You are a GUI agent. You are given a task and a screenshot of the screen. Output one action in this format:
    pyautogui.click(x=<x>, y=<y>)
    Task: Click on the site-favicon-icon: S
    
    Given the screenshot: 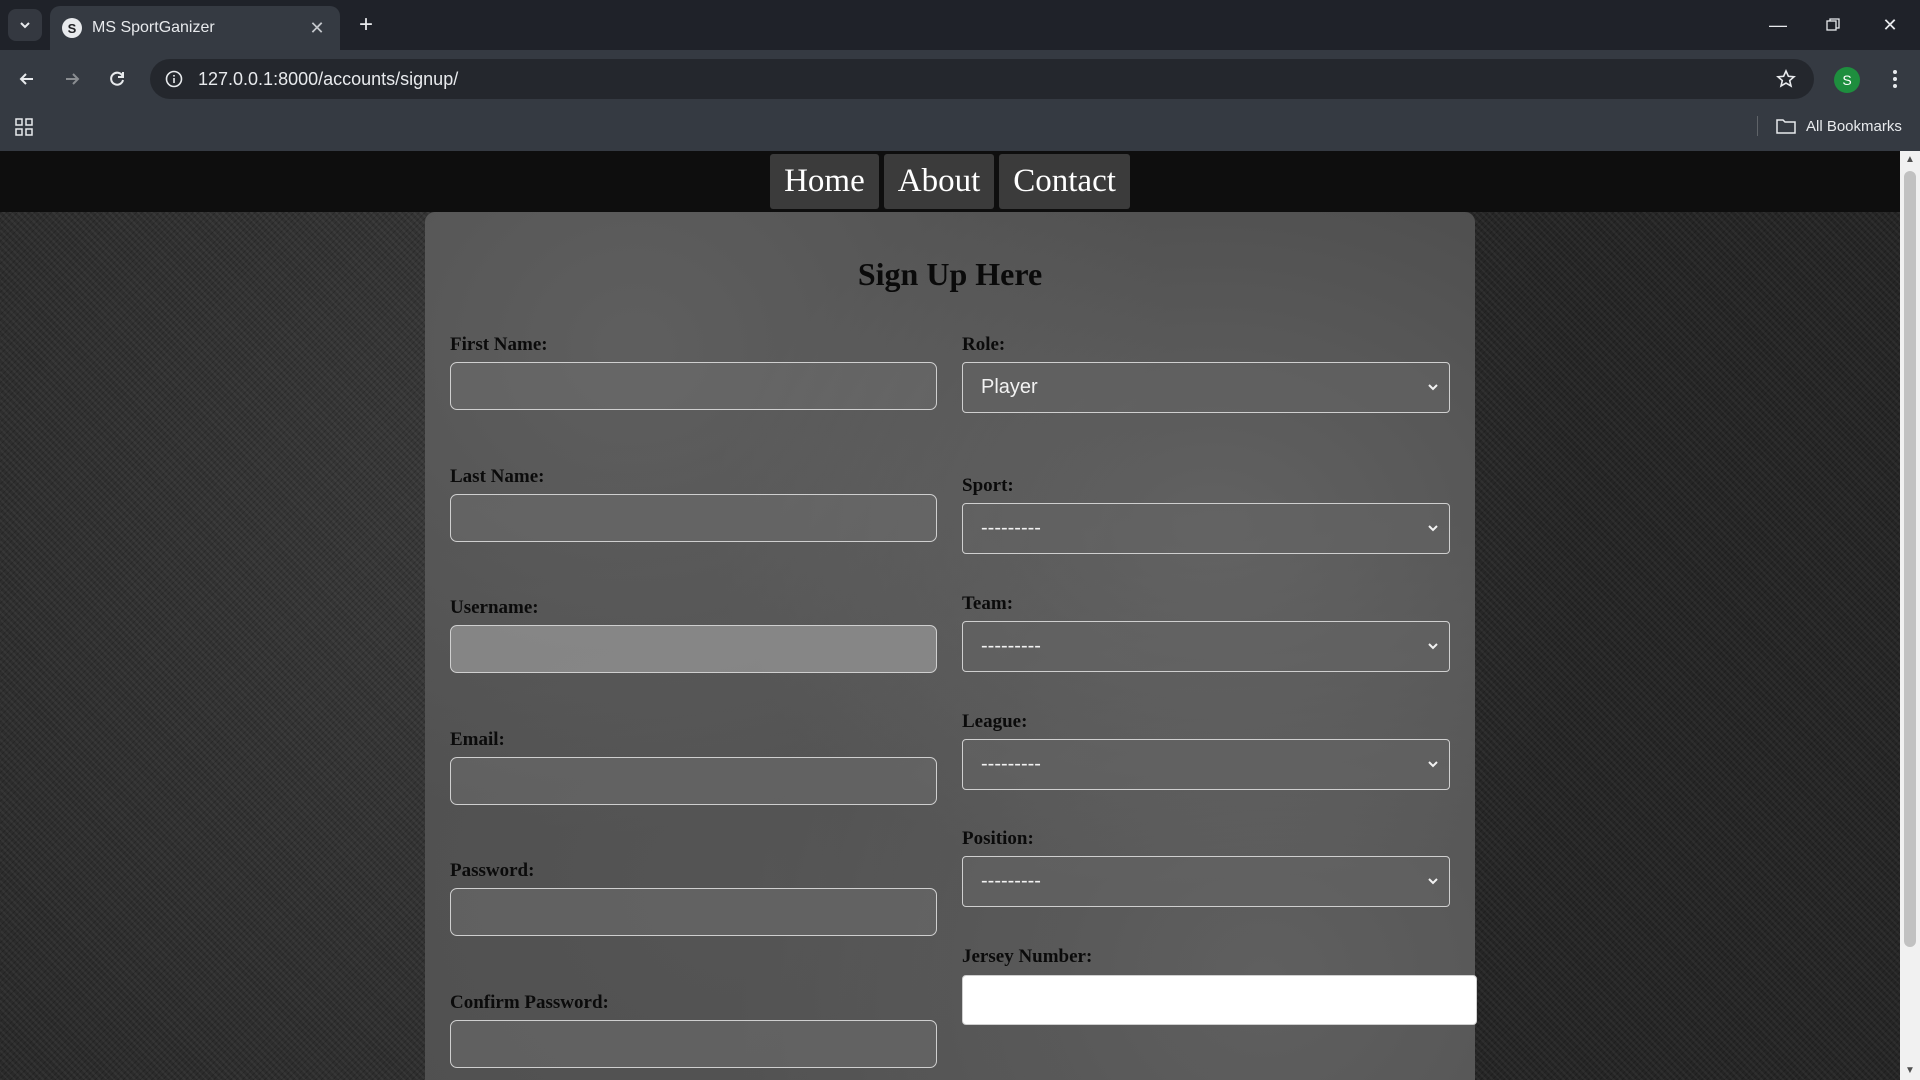 What is the action you would take?
    pyautogui.click(x=72, y=28)
    